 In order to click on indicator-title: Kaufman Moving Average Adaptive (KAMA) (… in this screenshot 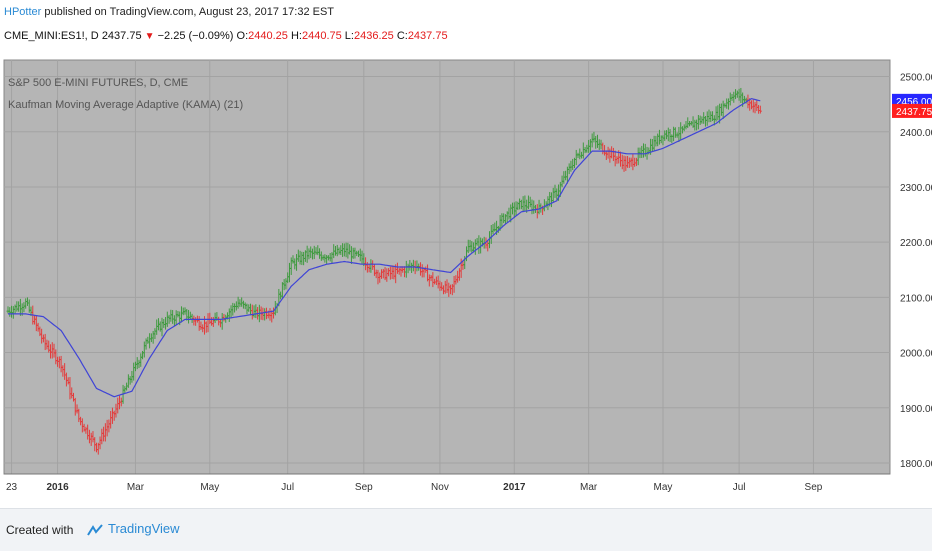, I will do `click(125, 105)`.